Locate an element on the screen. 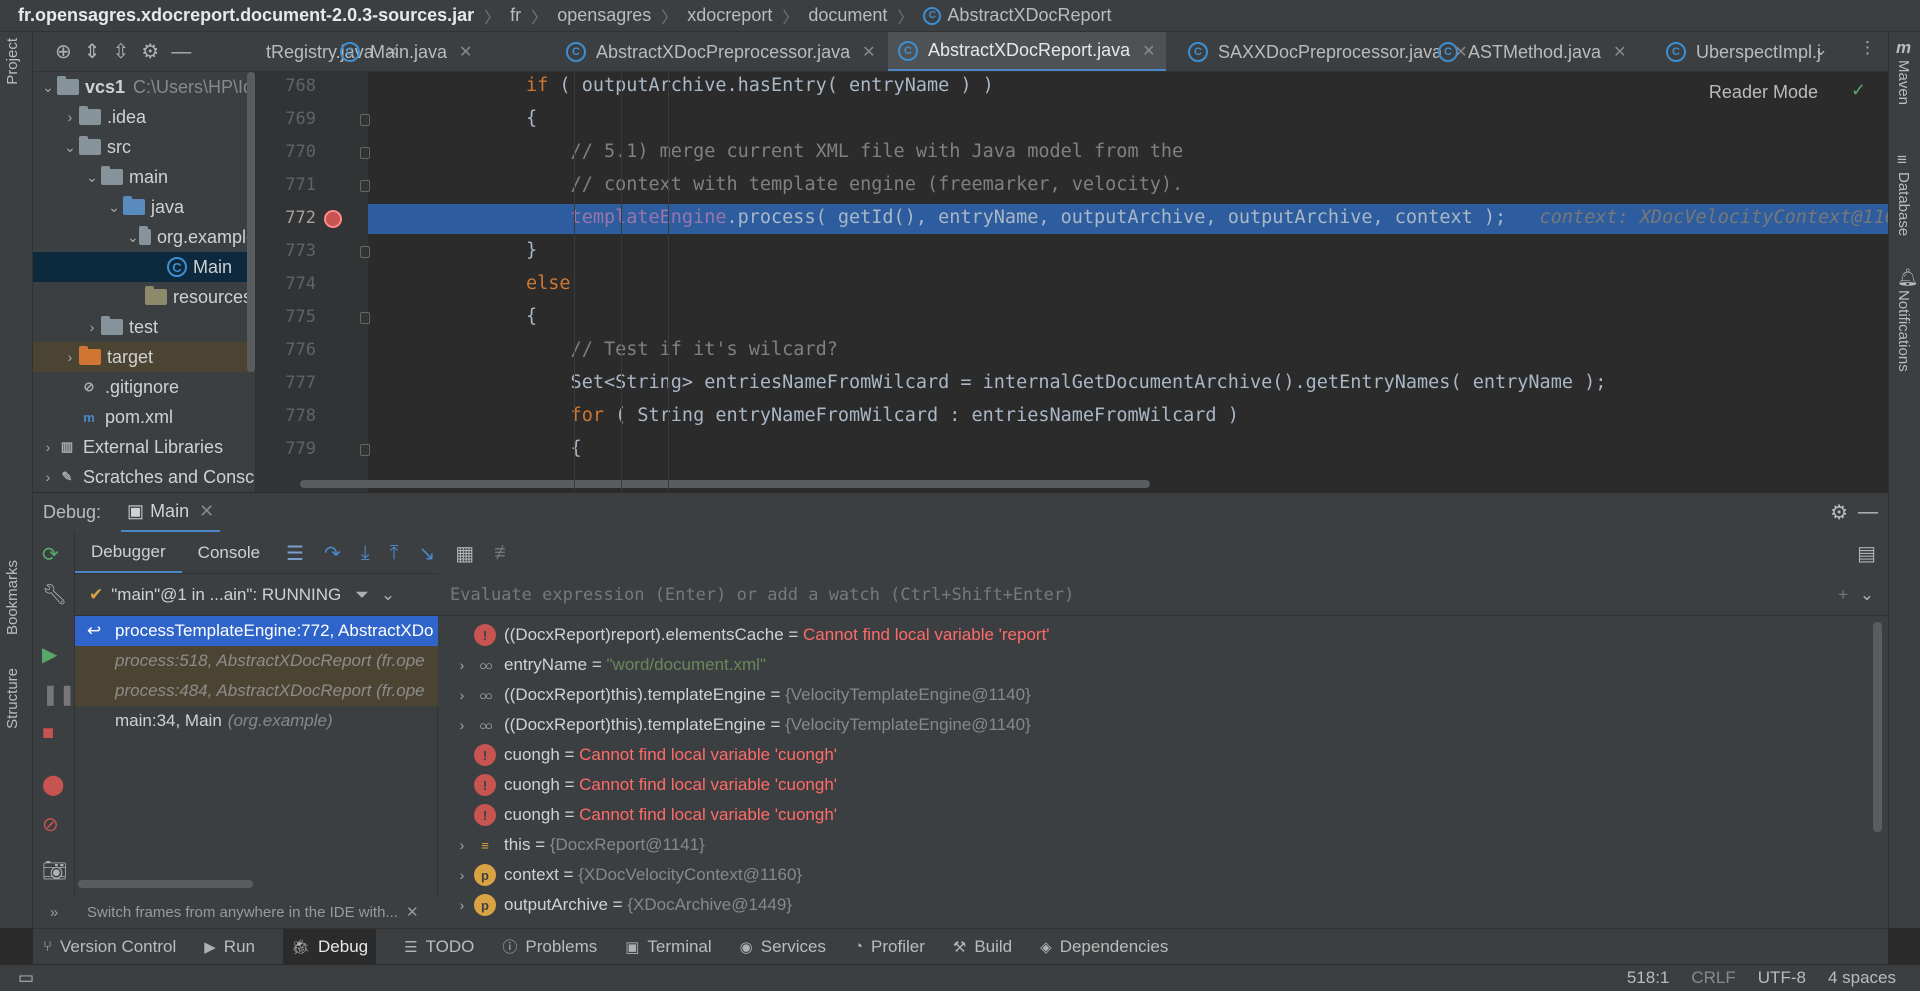  tree-item: C Main is located at coordinates (144, 267).